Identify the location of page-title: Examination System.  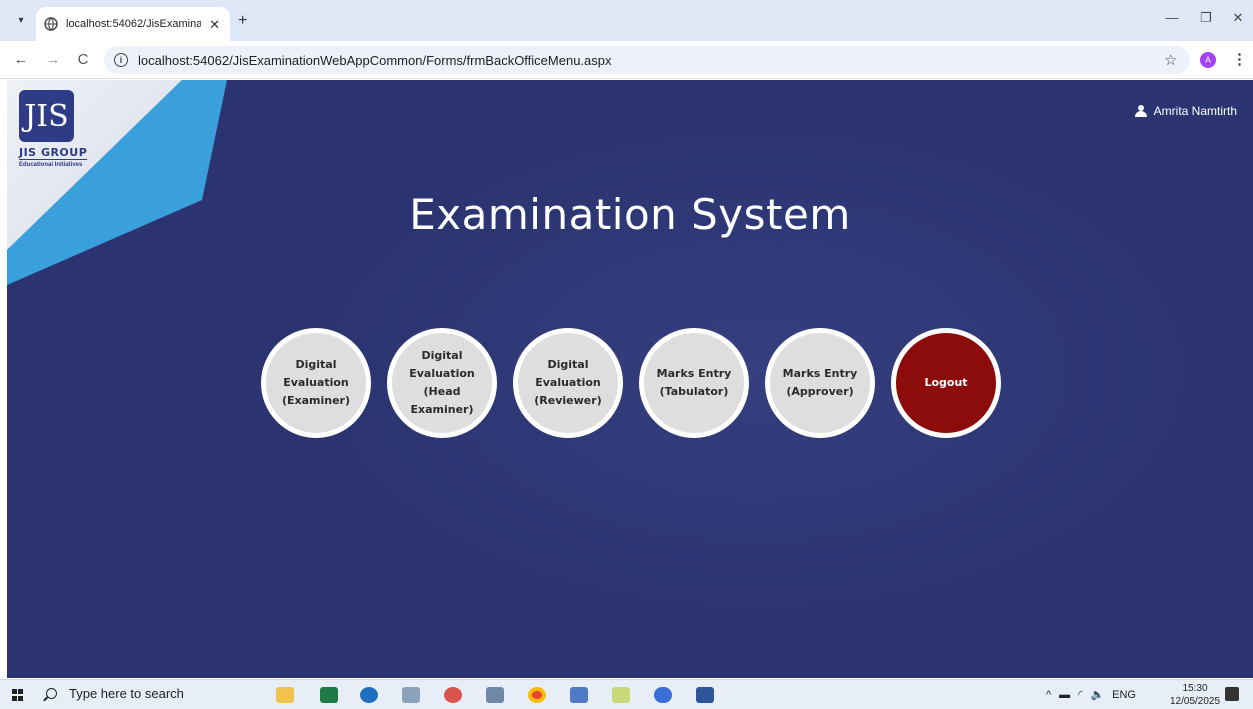
(630, 214).